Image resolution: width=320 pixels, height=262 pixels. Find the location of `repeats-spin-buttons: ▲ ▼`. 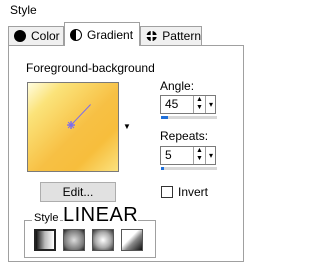

repeats-spin-buttons: ▲ ▼ is located at coordinates (199, 155).